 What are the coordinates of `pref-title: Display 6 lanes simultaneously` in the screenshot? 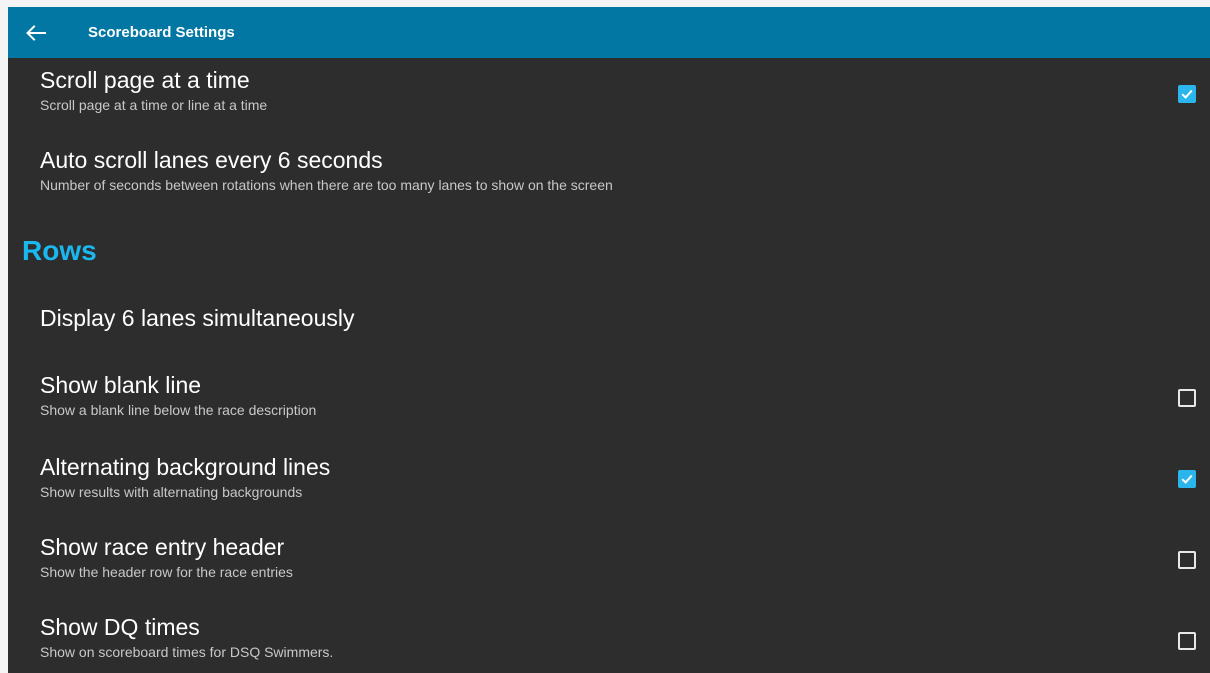 It's located at (197, 318).